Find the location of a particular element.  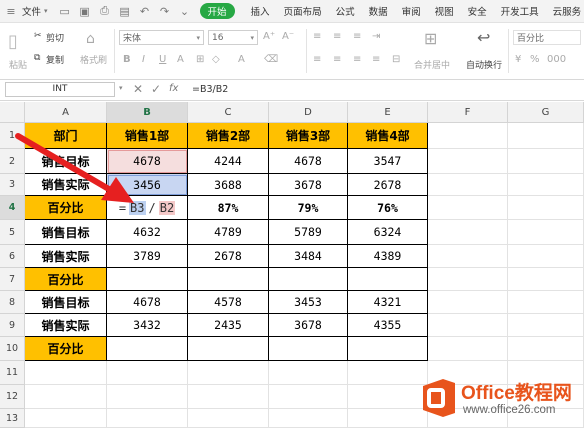

align-middle-icon: ≡ is located at coordinates (337, 36).